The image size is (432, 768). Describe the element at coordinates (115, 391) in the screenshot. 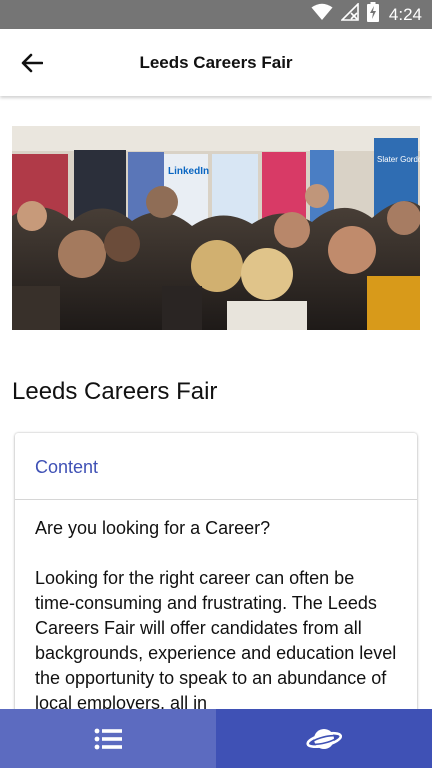

I see `page-title: Leeds Careers Fair` at that location.